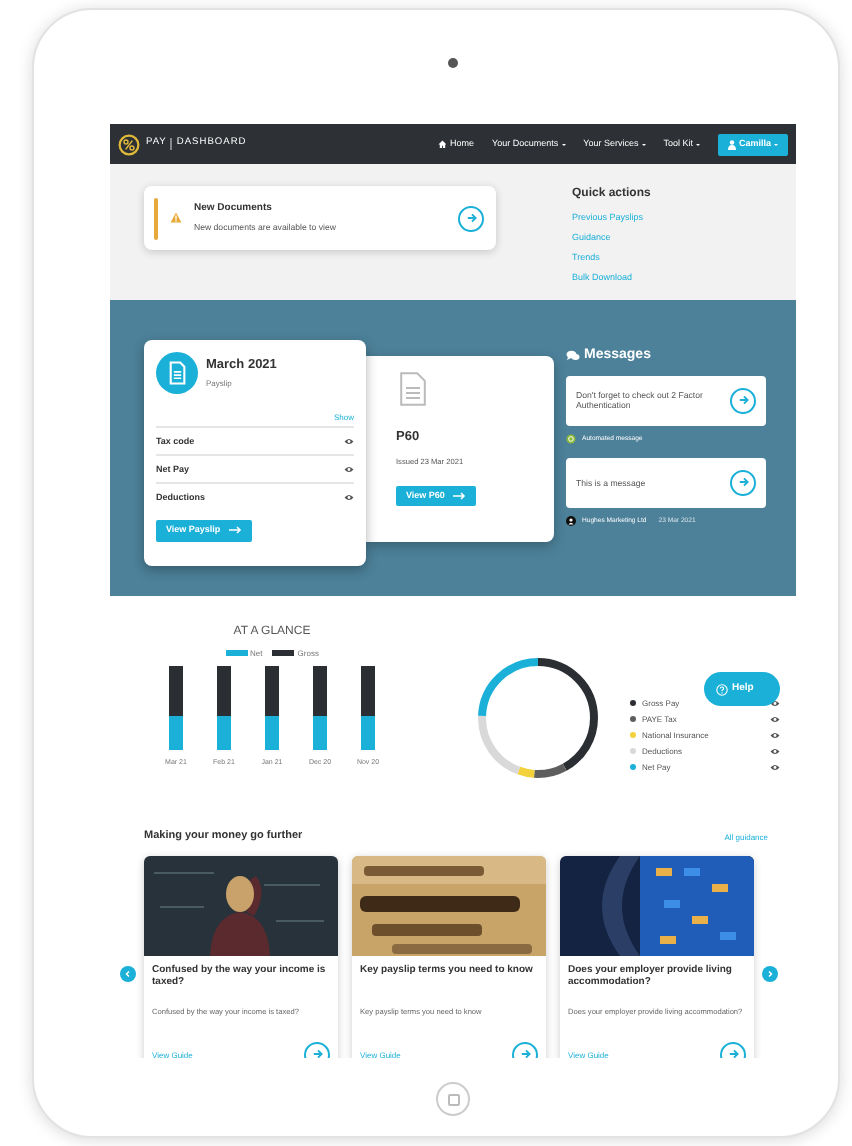 The image size is (852, 1146). I want to click on previous-button, so click(128, 973).